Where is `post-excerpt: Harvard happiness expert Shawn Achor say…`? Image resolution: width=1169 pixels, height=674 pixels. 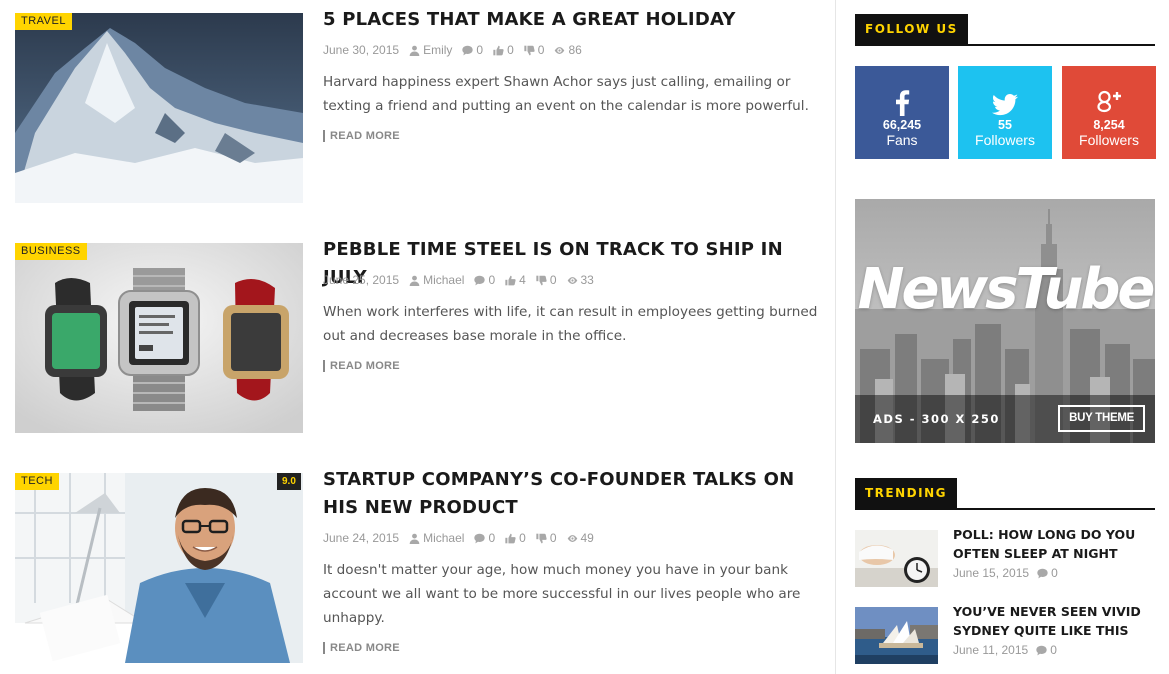
post-excerpt: Harvard happiness expert Shawn Achor say… is located at coordinates (566, 94).